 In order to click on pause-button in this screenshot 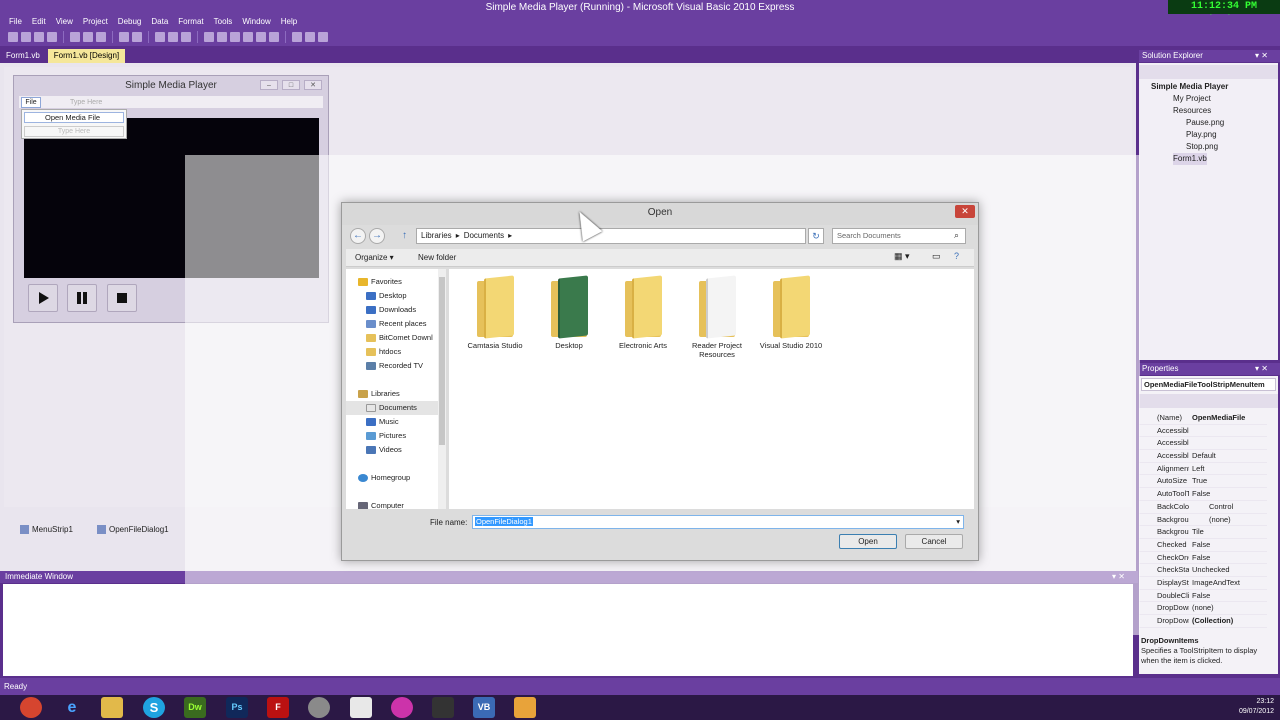, I will do `click(82, 298)`.